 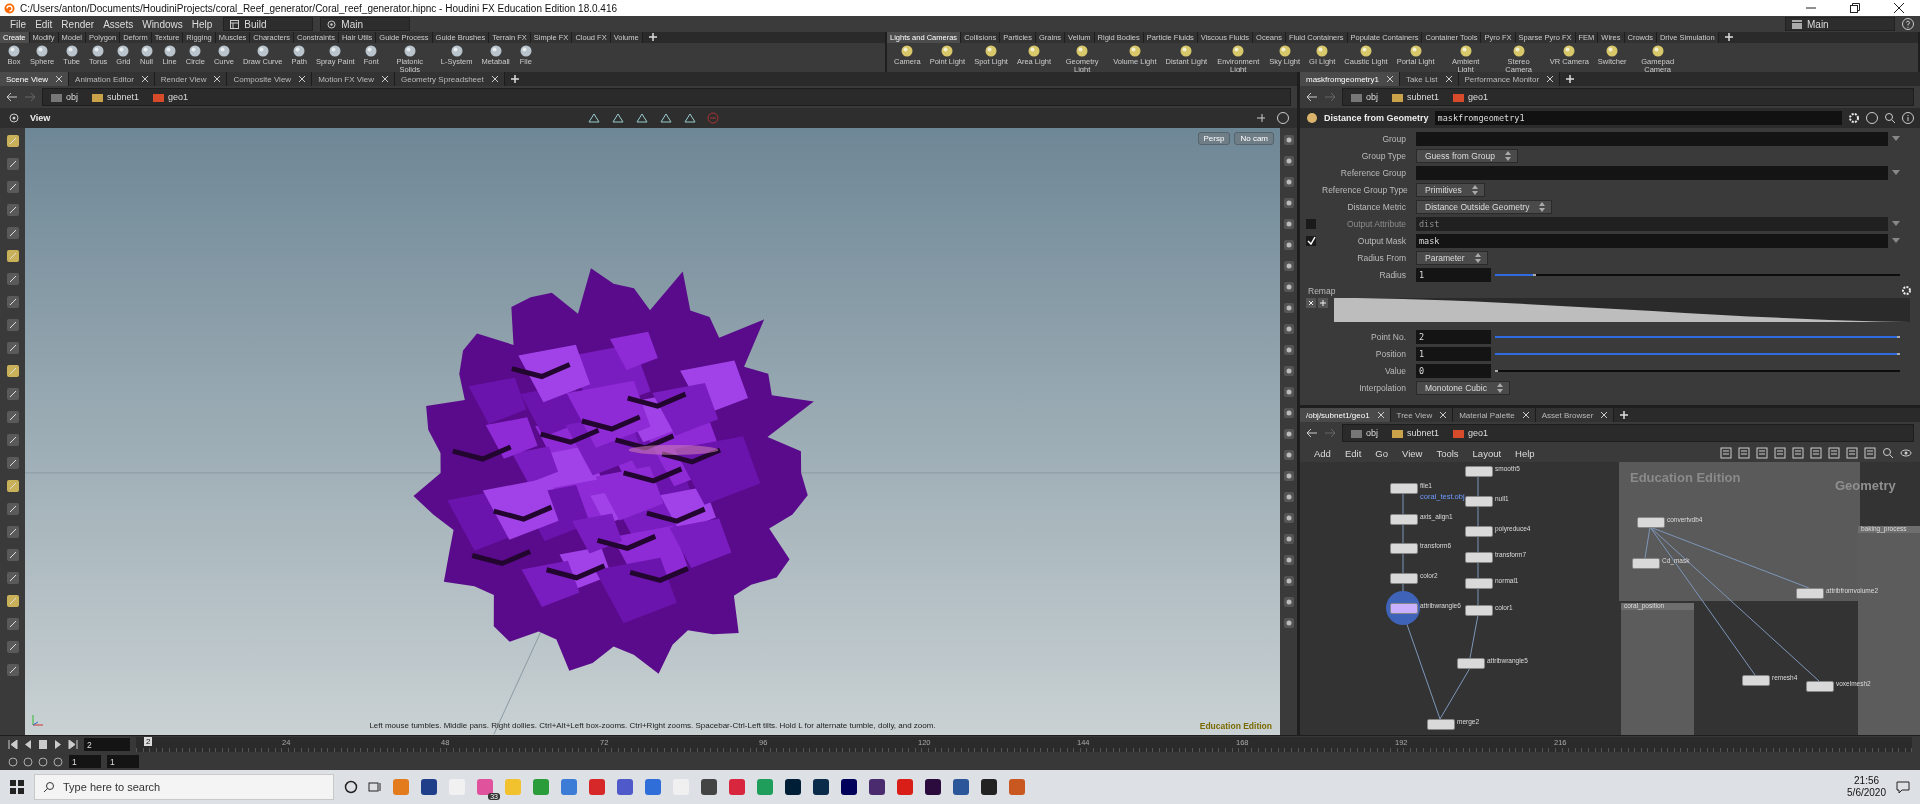 What do you see at coordinates (191, 79) in the screenshot?
I see `pane-tab: Render View` at bounding box center [191, 79].